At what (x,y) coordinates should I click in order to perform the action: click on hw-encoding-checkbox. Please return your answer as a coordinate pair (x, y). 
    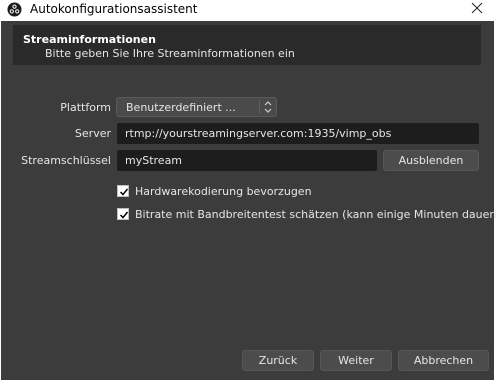
    Looking at the image, I should click on (123, 191).